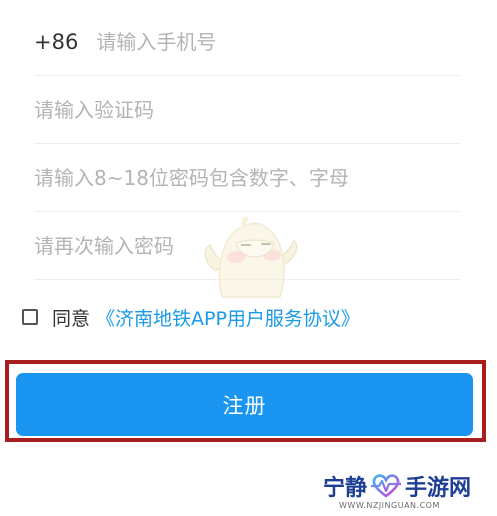 This screenshot has height=516, width=497. I want to click on agreement-label: 同意, so click(71, 318).